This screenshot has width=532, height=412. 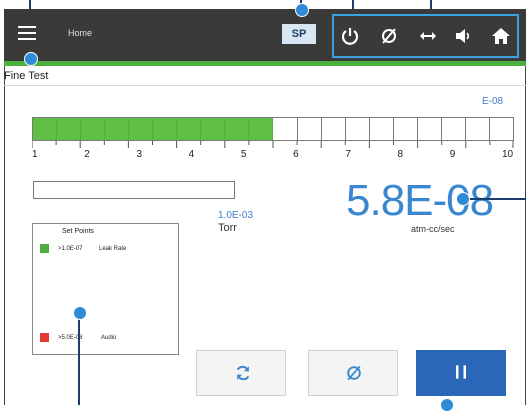 What do you see at coordinates (420, 200) in the screenshot?
I see `leak-rate-value: 5.8E-08` at bounding box center [420, 200].